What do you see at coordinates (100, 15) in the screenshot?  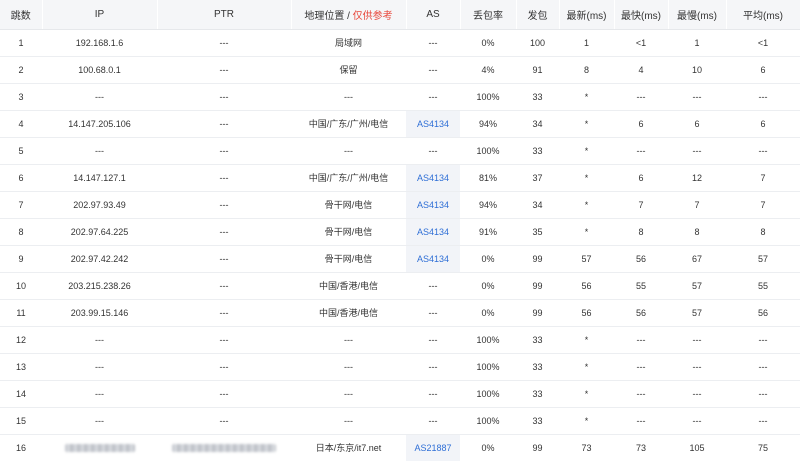 I see `col-ip: IP` at bounding box center [100, 15].